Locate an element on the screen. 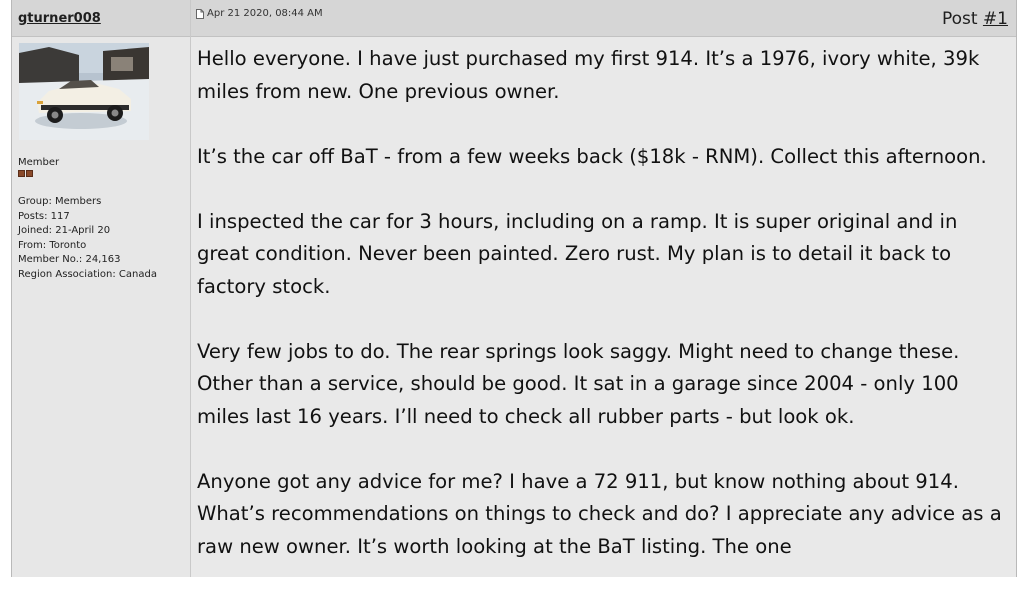  author-member-number: Member No.: 24,163 is located at coordinates (69, 260).